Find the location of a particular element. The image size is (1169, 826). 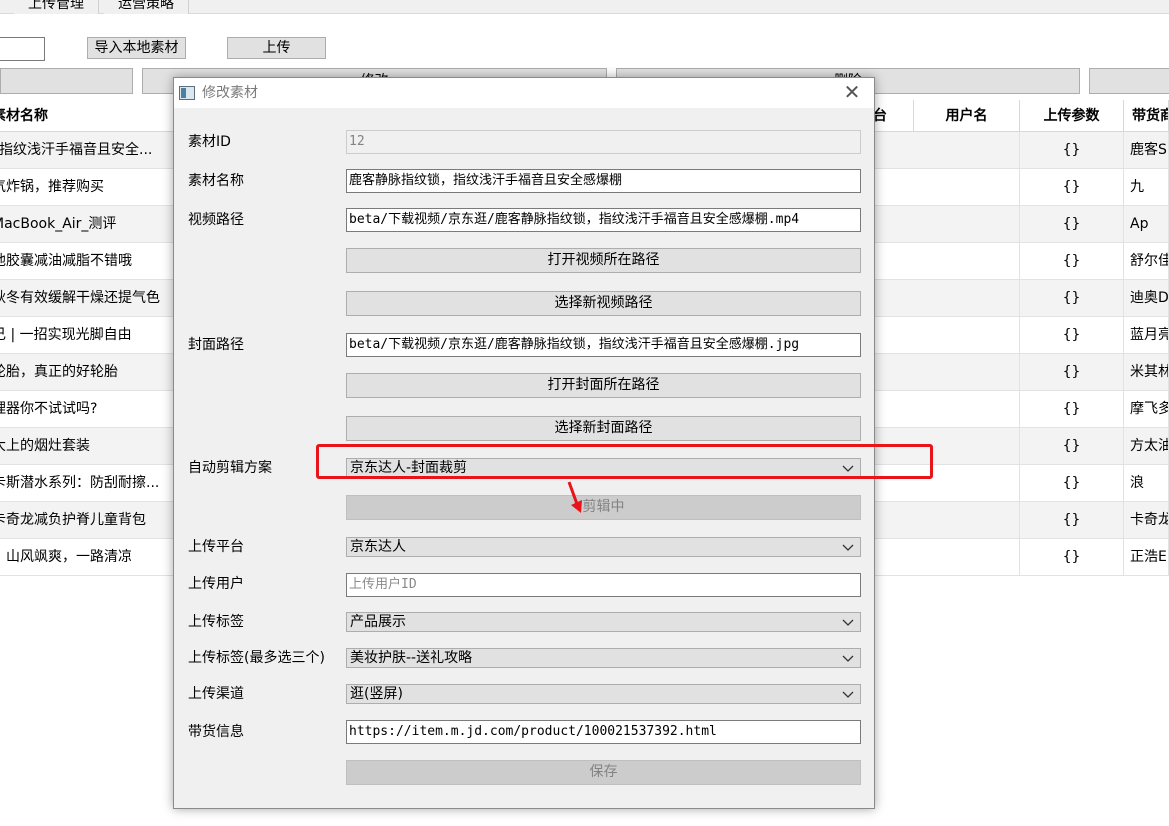

material-name-field: 鹿客静脉指纹锁，指纹浅汗手福音且安全感爆棚 is located at coordinates (603, 181).